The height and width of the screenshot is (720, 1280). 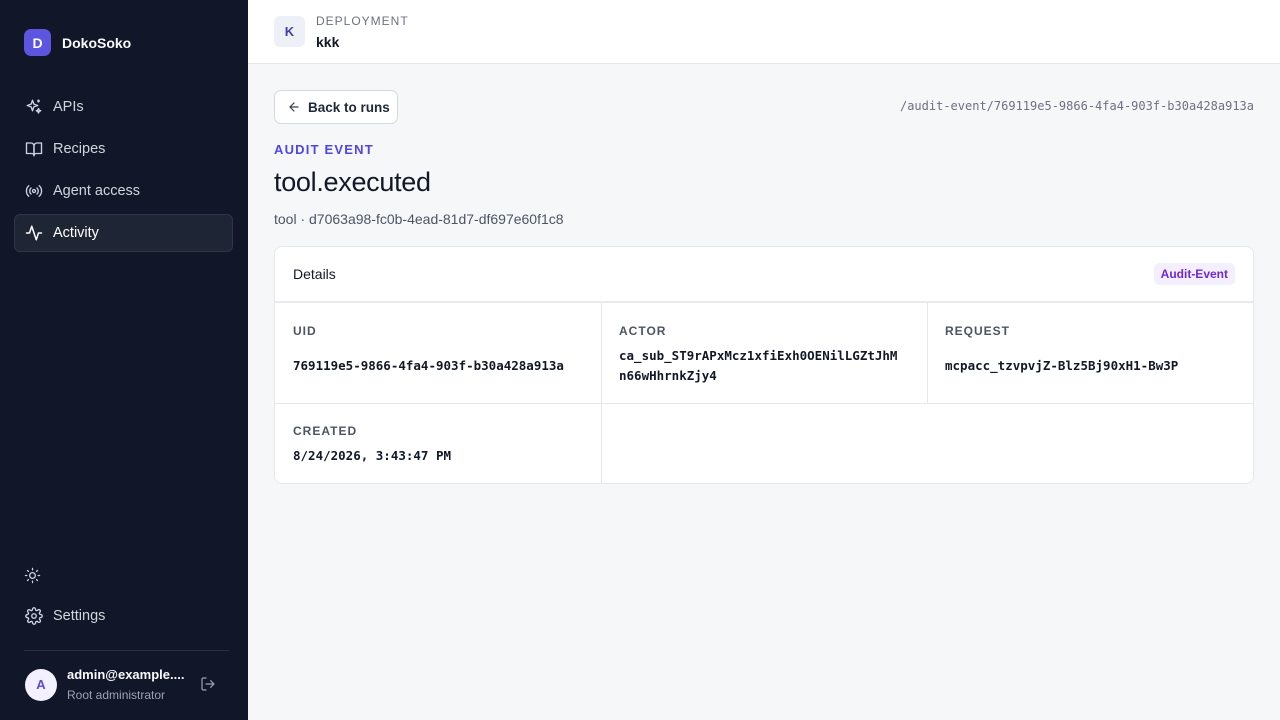 What do you see at coordinates (352, 182) in the screenshot?
I see `page-title: tool.executed` at bounding box center [352, 182].